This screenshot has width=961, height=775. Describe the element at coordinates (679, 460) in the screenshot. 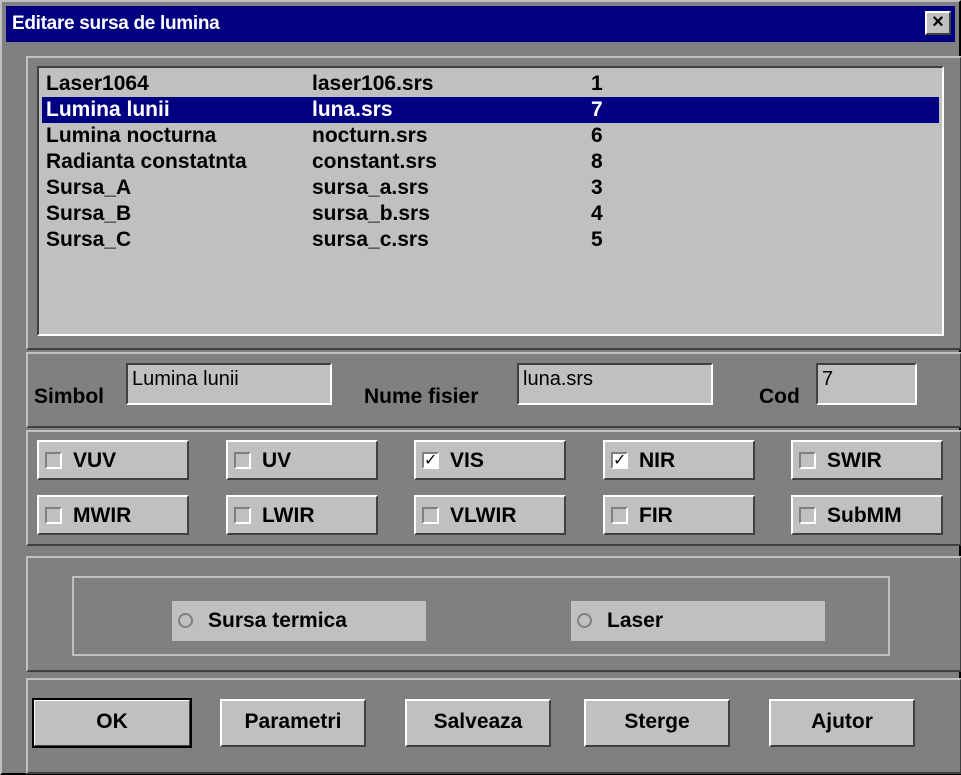

I see `checkbox-nir: ✓ NIR` at that location.